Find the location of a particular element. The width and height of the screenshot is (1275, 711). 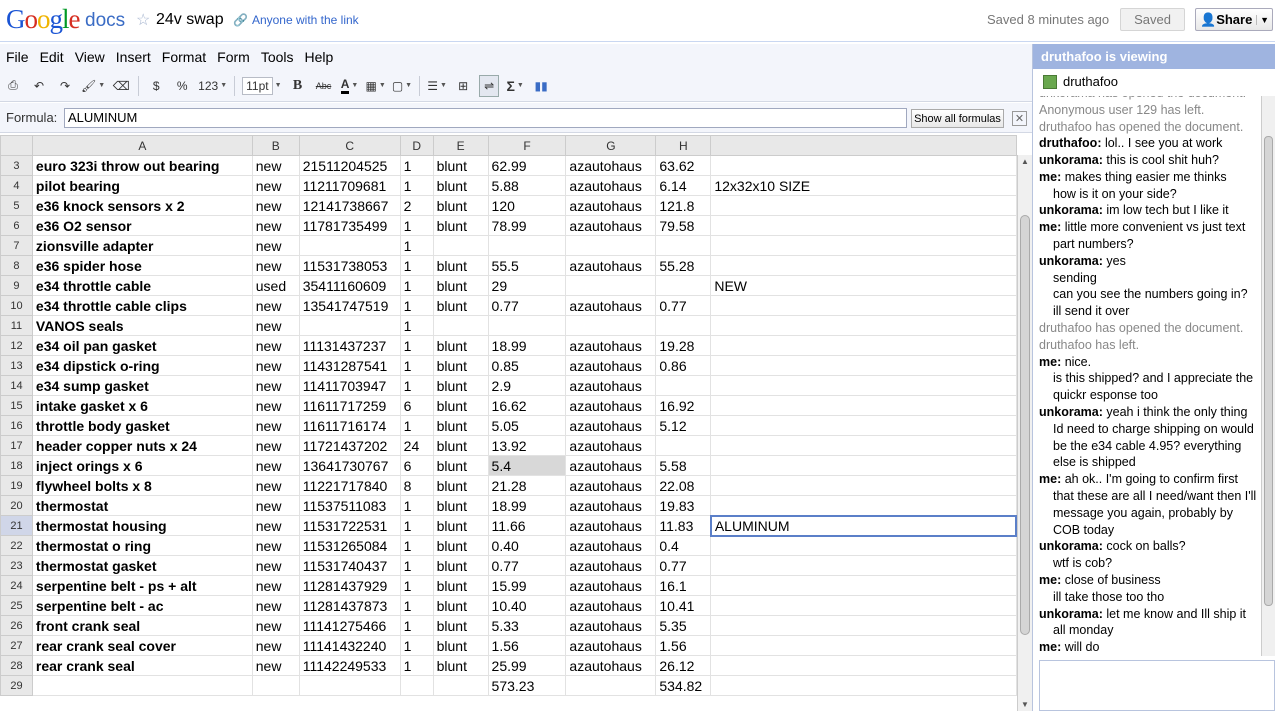

viewer-item: druthafoo is located at coordinates (1154, 81).